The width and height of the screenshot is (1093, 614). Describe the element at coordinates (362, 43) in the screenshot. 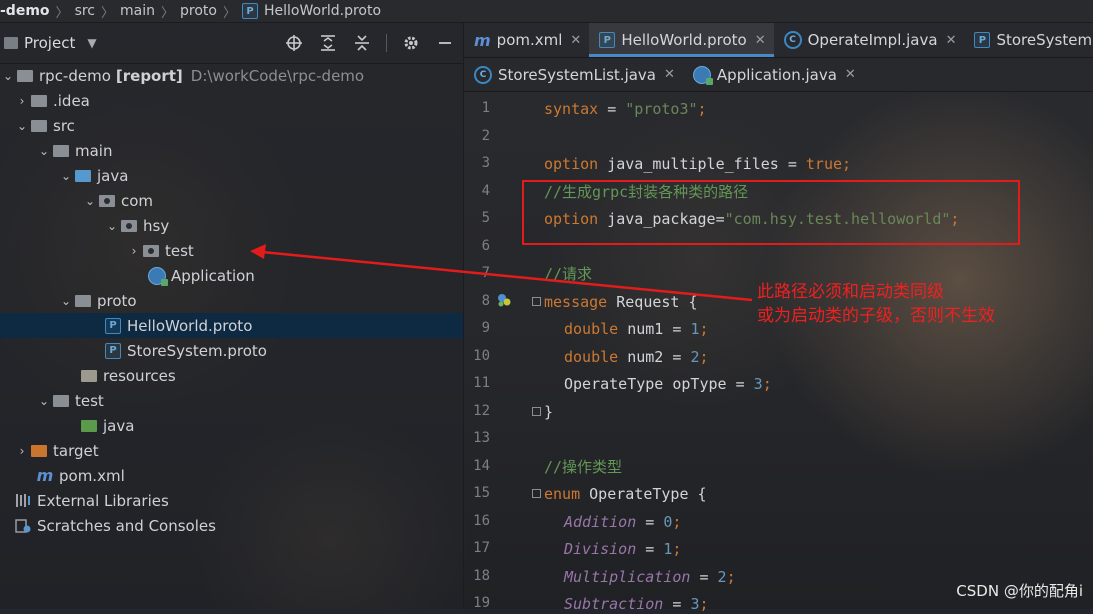

I see `collapse-all-icon` at that location.